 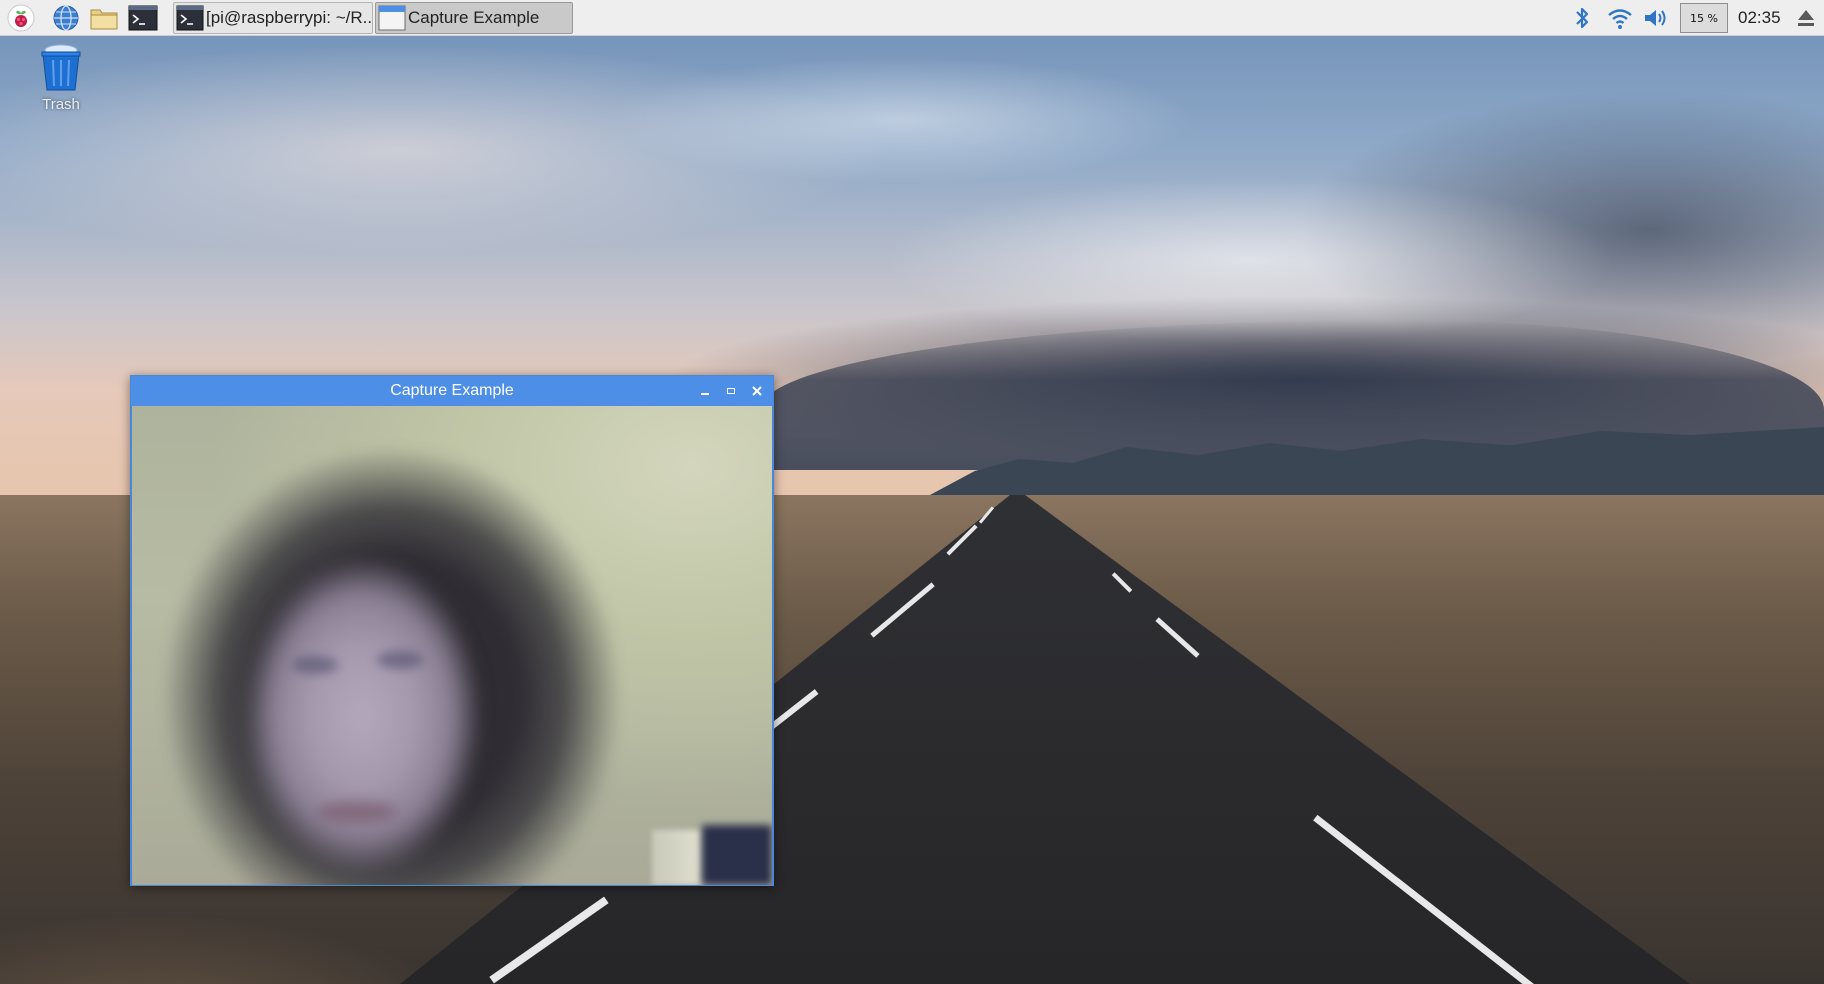 I want to click on capture-background-object, so click(x=677, y=857).